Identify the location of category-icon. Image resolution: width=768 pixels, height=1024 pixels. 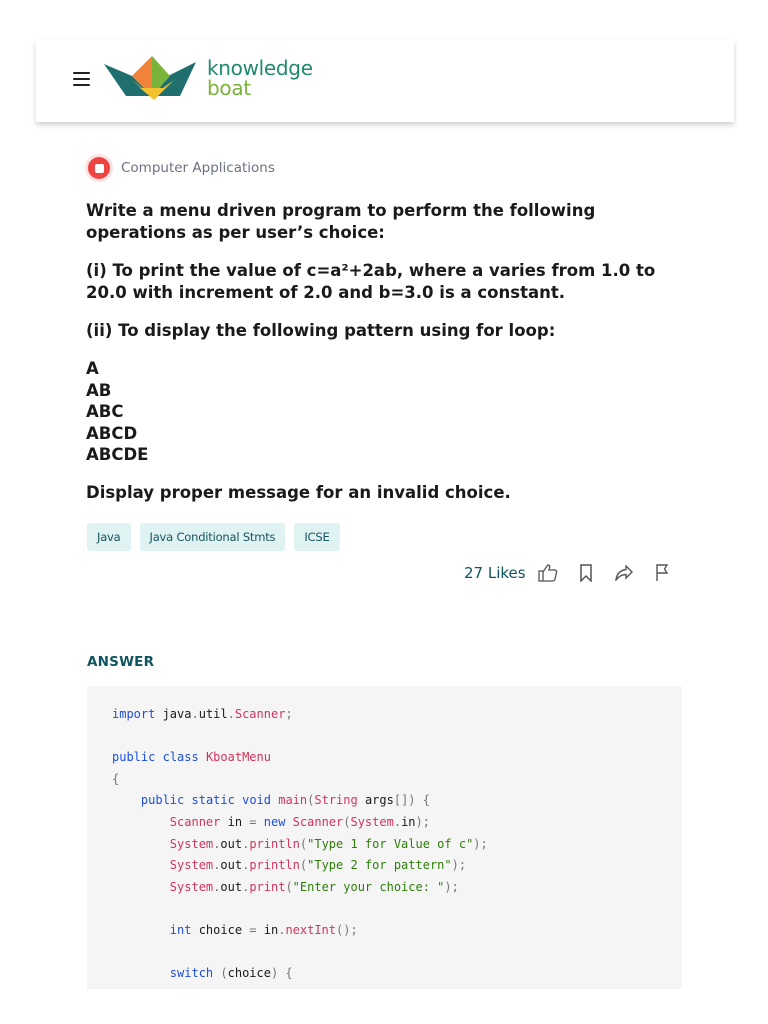
(99, 168).